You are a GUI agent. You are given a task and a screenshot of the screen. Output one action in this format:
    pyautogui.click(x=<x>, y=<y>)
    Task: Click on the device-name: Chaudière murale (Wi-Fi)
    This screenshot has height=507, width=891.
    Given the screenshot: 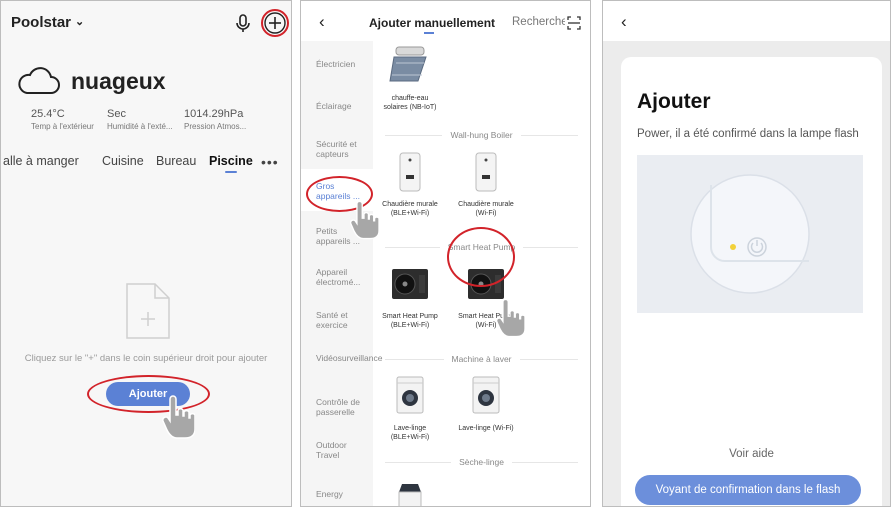 What is the action you would take?
    pyautogui.click(x=486, y=209)
    